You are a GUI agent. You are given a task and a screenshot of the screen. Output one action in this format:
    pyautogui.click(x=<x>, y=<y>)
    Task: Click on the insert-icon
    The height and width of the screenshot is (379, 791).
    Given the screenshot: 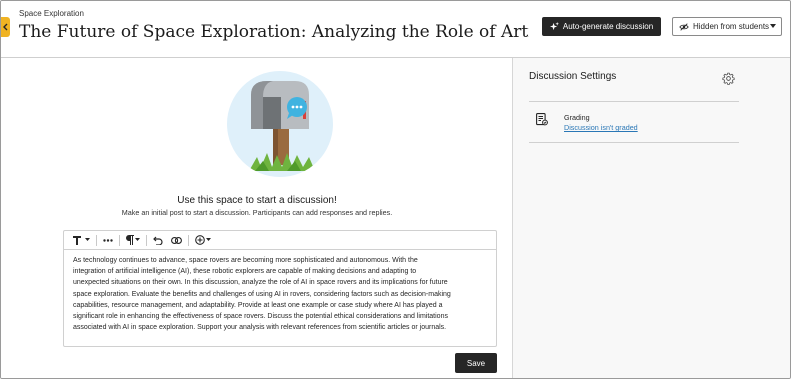 What is the action you would take?
    pyautogui.click(x=200, y=240)
    